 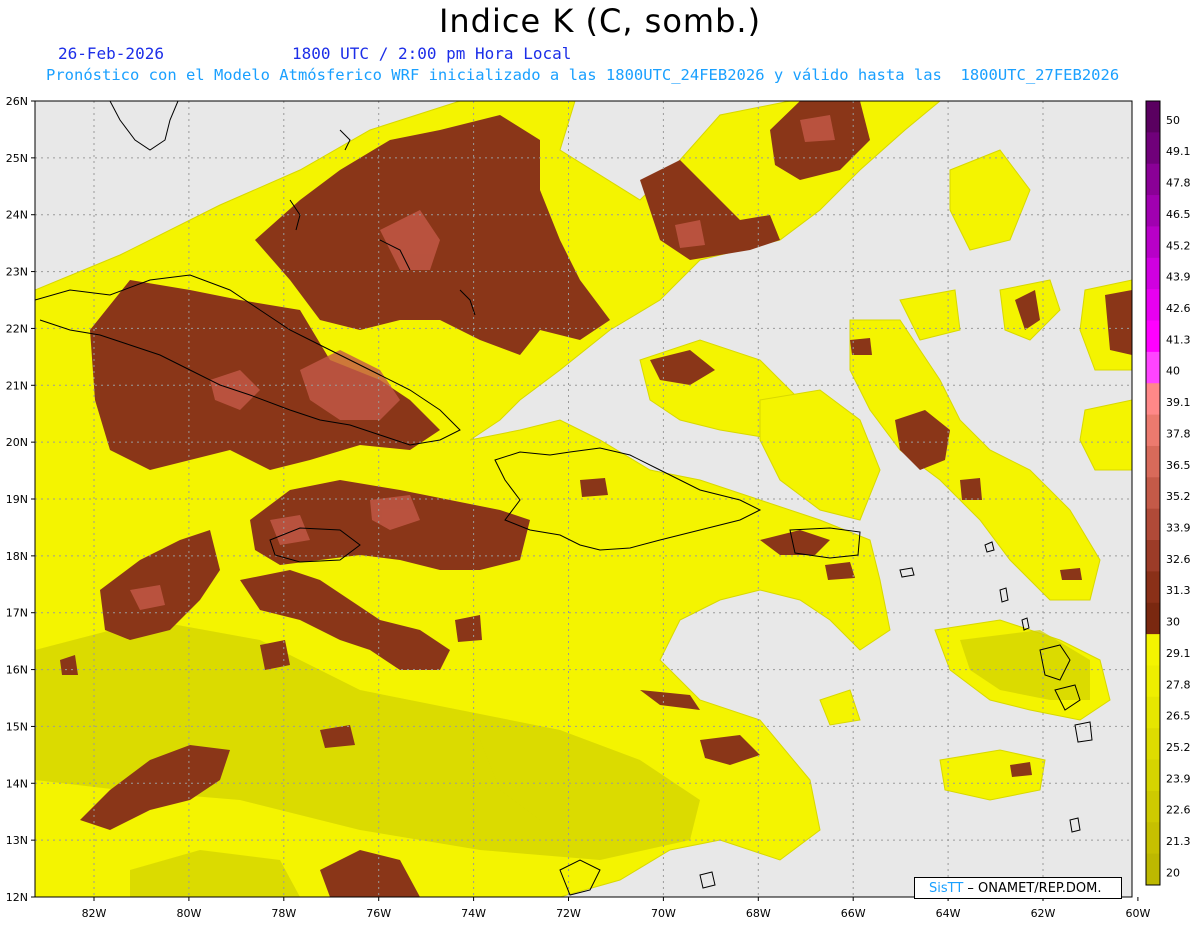 What do you see at coordinates (1178, 183) in the screenshot?
I see `colorbar-label: 47.8` at bounding box center [1178, 183].